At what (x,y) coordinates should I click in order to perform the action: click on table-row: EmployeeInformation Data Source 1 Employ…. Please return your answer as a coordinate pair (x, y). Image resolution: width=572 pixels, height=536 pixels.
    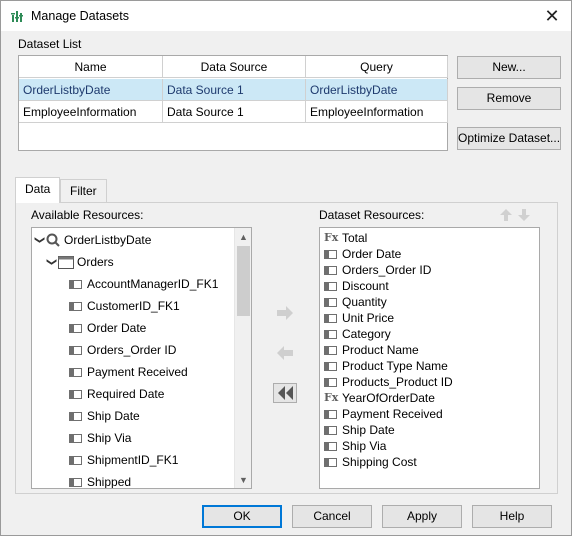
    Looking at the image, I should click on (233, 112).